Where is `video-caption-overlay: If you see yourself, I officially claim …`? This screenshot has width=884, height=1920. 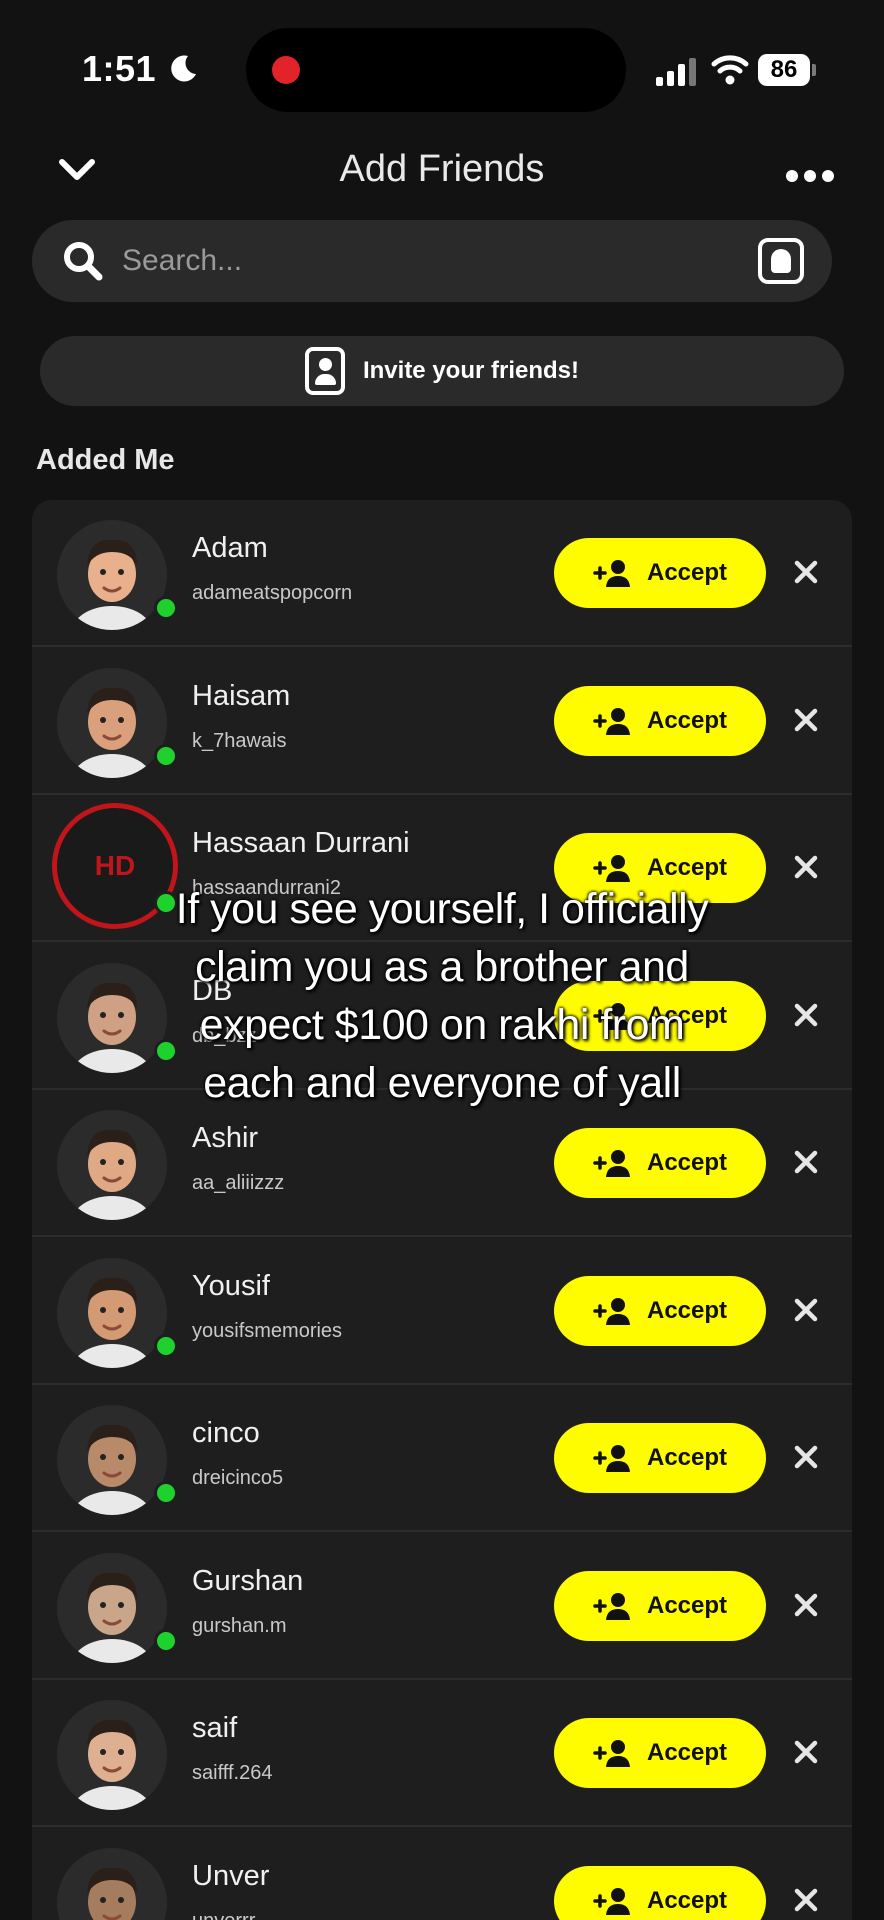
video-caption-overlay: If you see yourself, I officially claim … is located at coordinates (442, 996).